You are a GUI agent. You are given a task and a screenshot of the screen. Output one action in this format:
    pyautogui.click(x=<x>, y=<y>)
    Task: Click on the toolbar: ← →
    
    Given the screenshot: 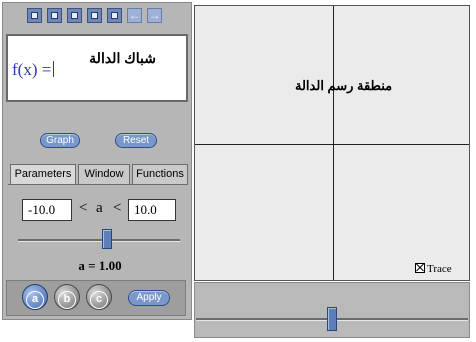 What is the action you would take?
    pyautogui.click(x=98, y=17)
    